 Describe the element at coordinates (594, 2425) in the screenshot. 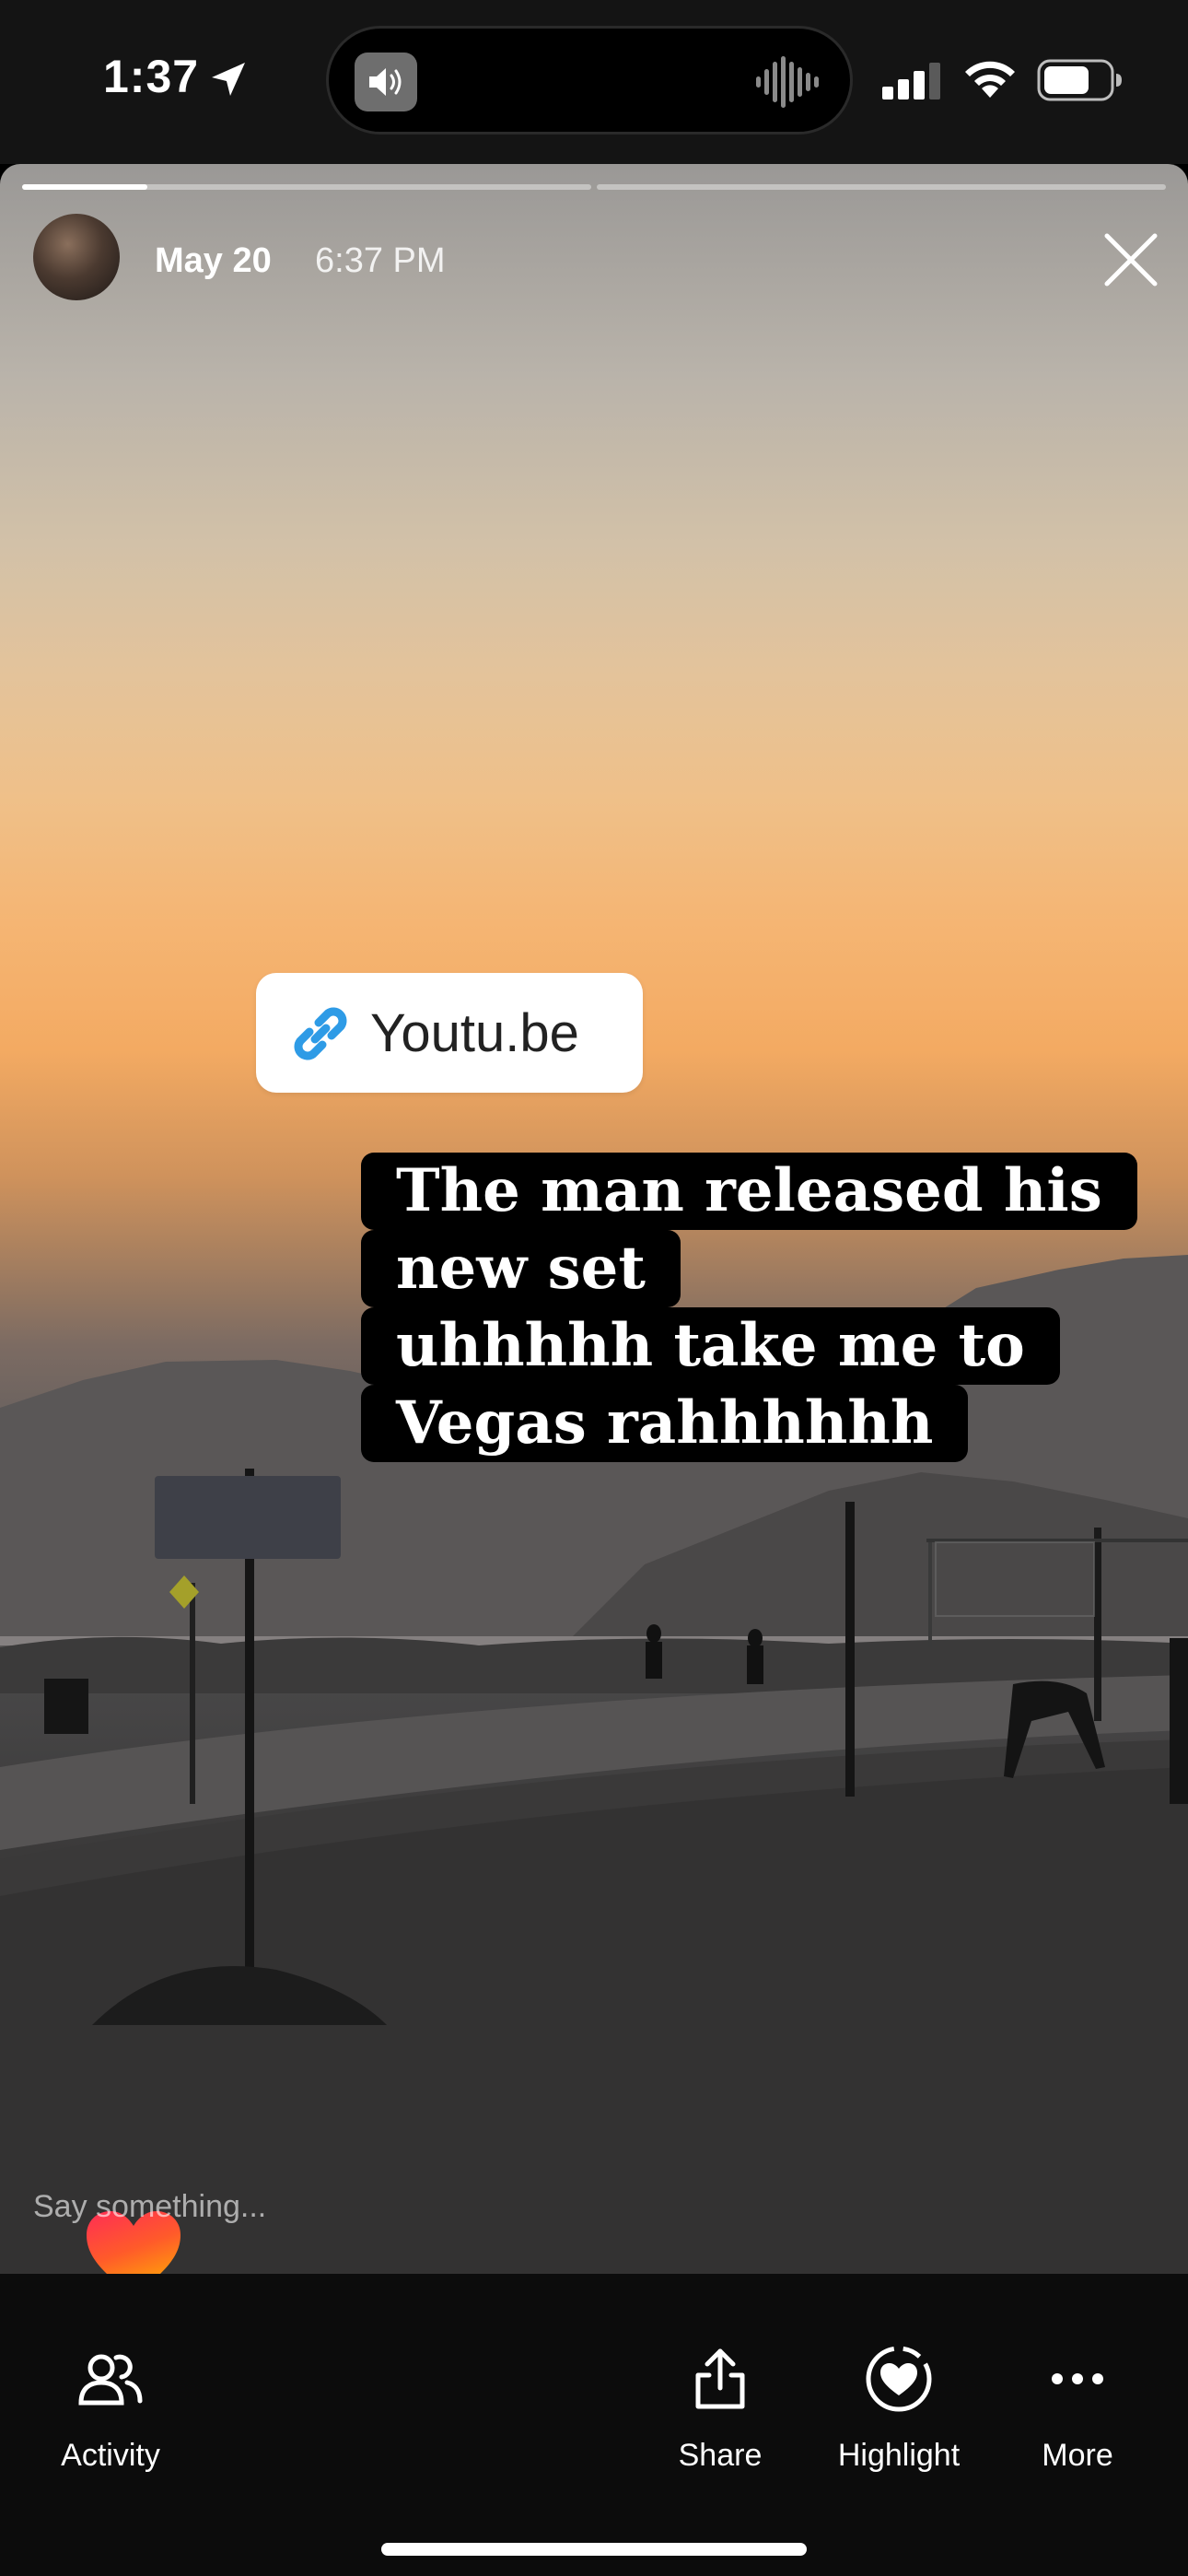

I see `story-action-bar: Activity Share Highlight More` at that location.